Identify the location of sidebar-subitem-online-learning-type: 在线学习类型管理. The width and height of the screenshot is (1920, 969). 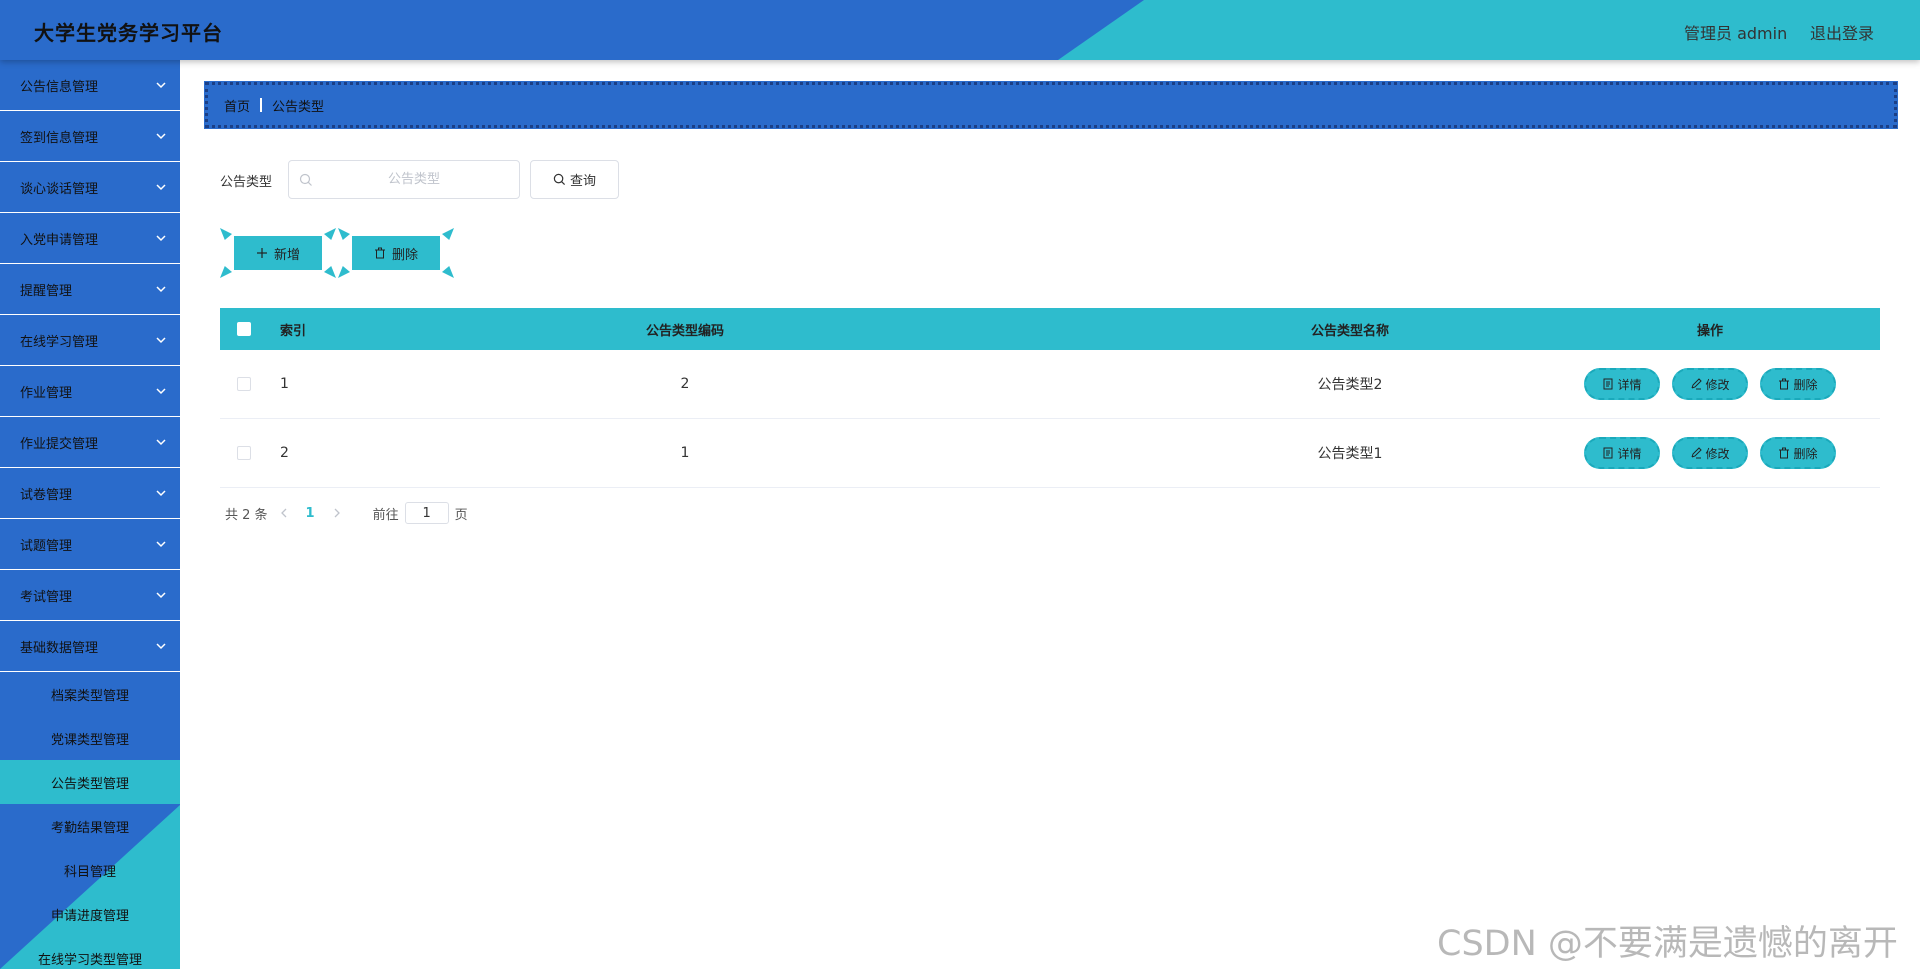
(90, 952).